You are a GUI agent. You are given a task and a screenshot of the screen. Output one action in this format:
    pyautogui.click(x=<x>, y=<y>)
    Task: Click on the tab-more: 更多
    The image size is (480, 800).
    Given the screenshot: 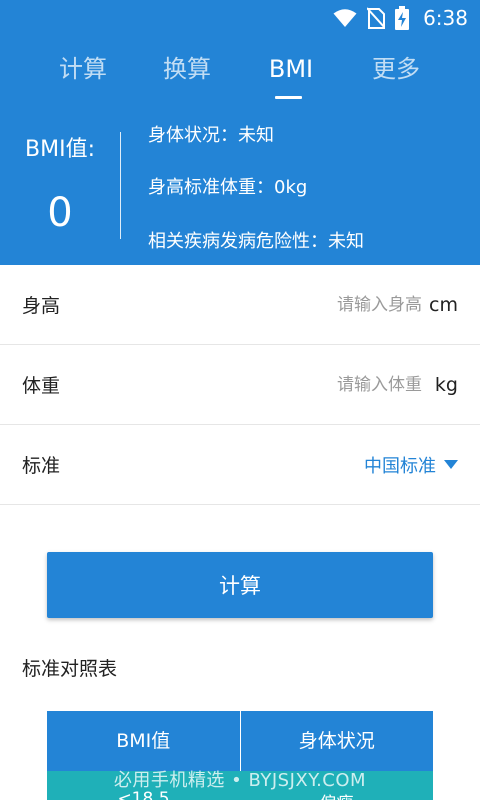 What is the action you would take?
    pyautogui.click(x=396, y=72)
    